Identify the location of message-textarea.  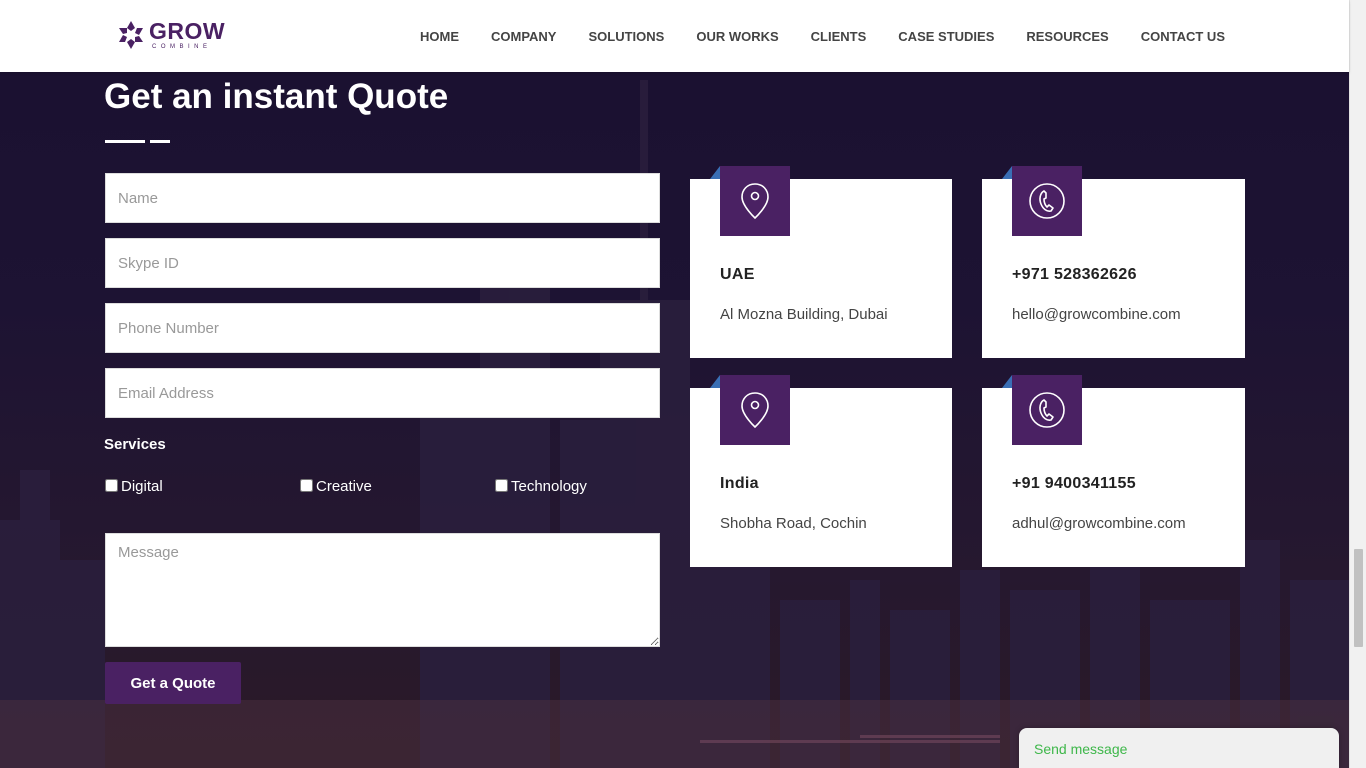
(382, 590).